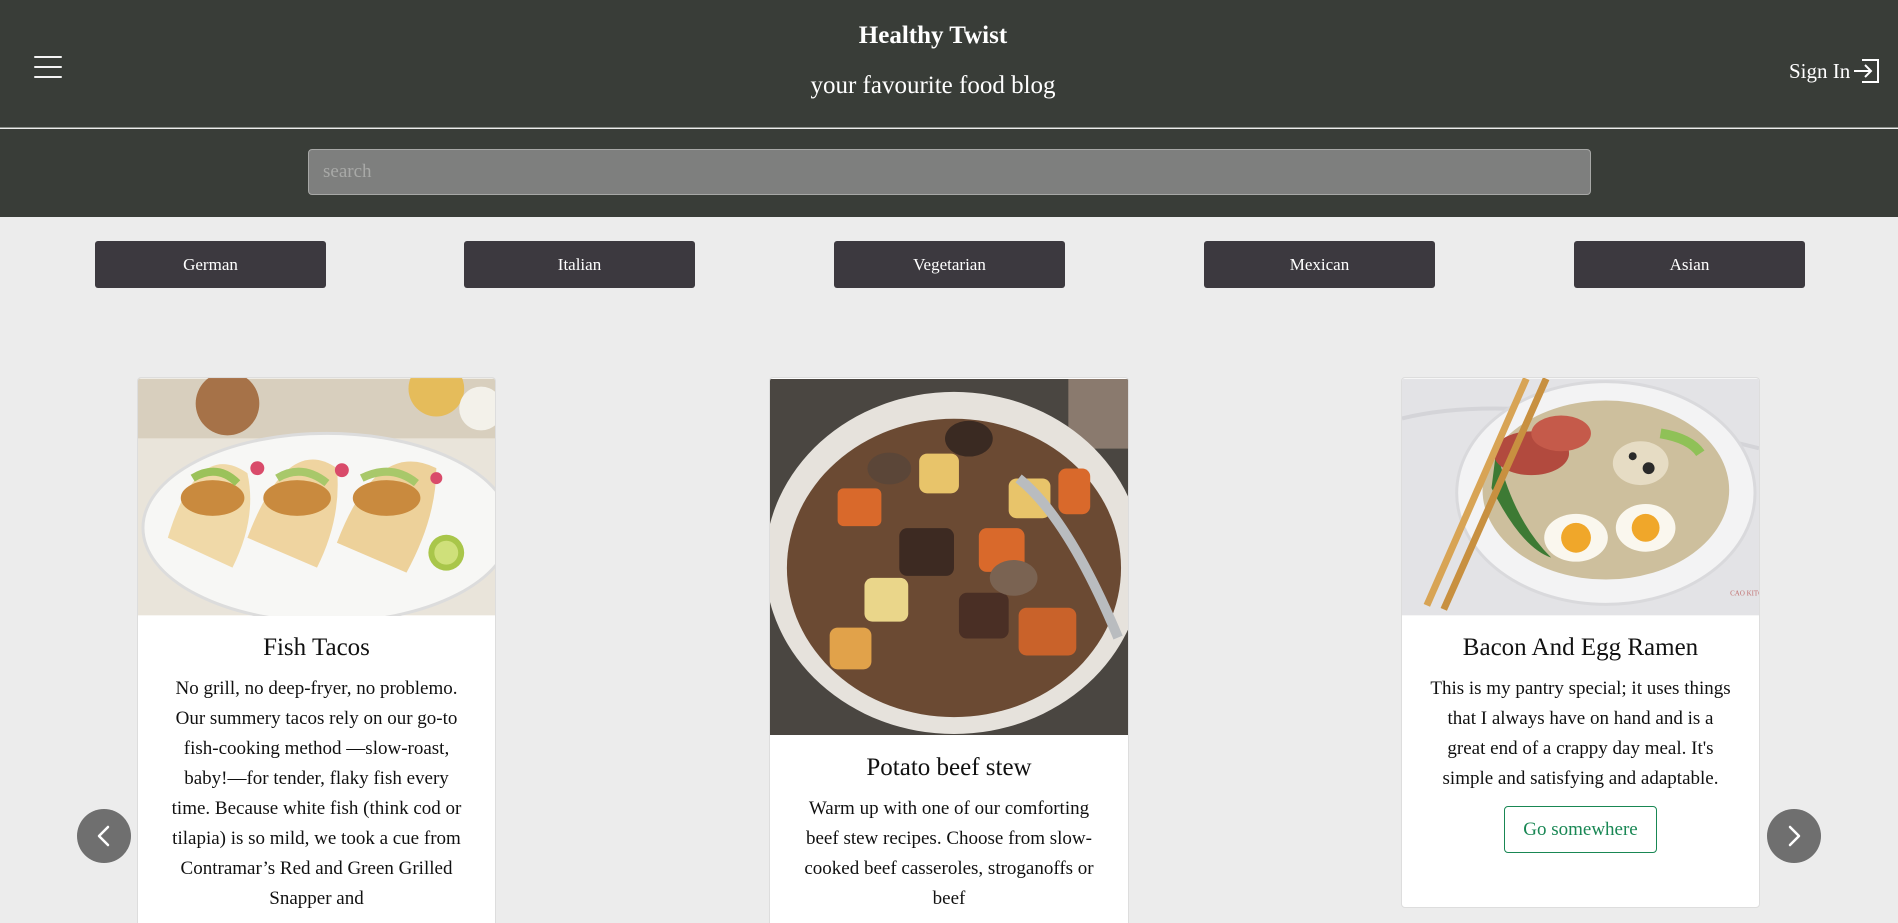  What do you see at coordinates (579, 264) in the screenshot?
I see `category-italian-button: Italian` at bounding box center [579, 264].